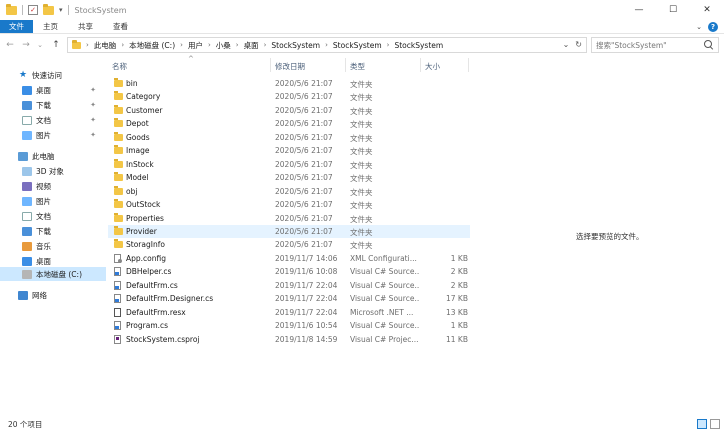 The width and height of the screenshot is (724, 432). I want to click on sidebar-item-quick-access: ★ 快速访问, so click(53, 75).